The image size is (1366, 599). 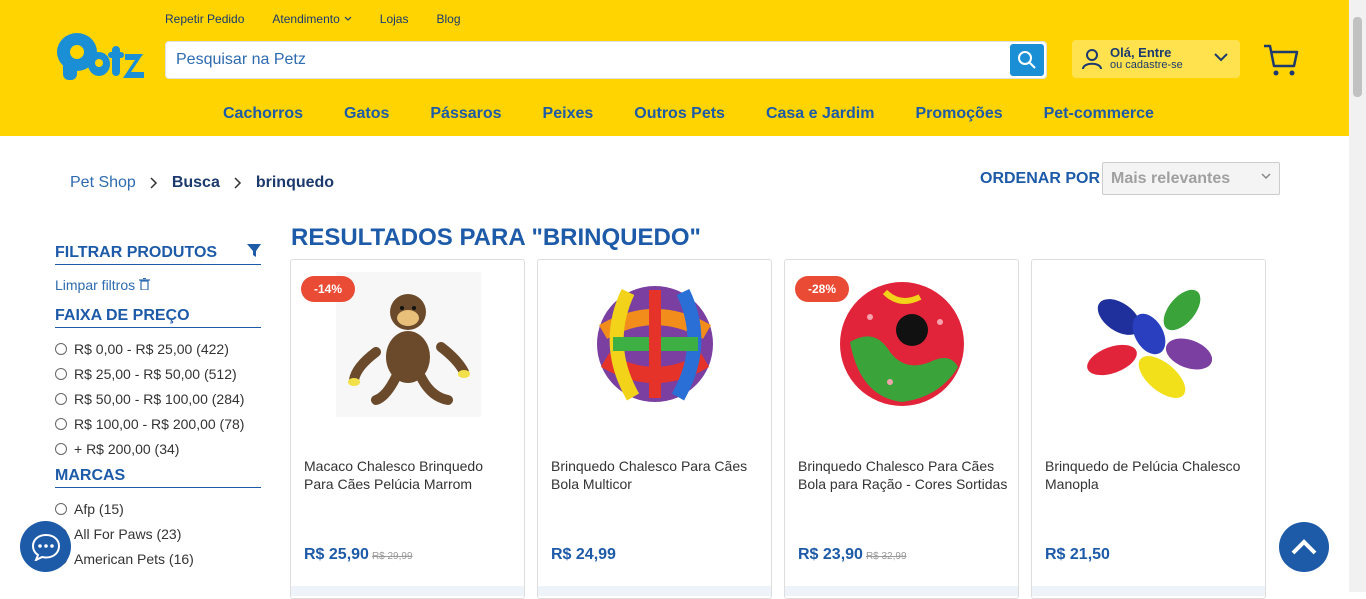 I want to click on product-price: R$ 23,90 R$ 32,99, so click(x=852, y=555).